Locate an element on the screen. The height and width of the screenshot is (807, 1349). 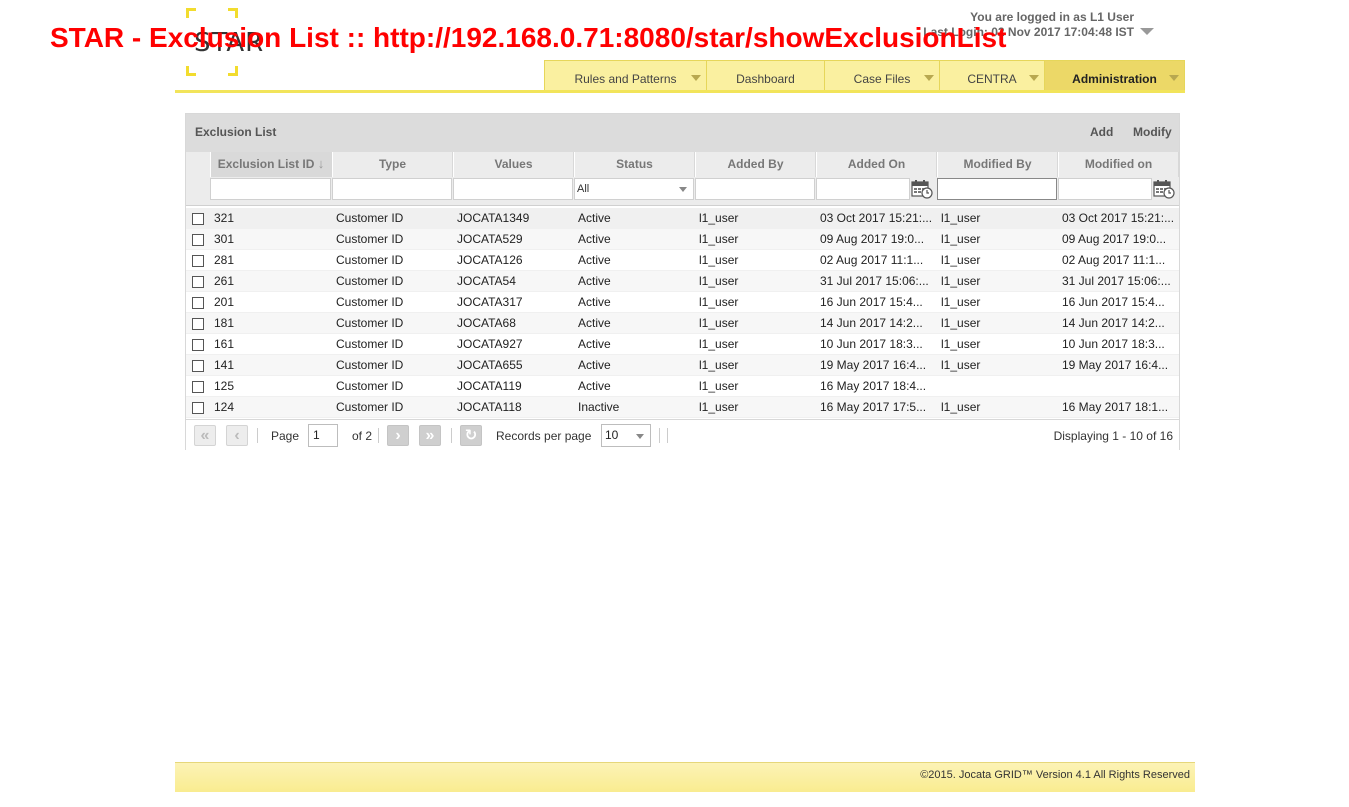
add-button: Add is located at coordinates (1101, 132).